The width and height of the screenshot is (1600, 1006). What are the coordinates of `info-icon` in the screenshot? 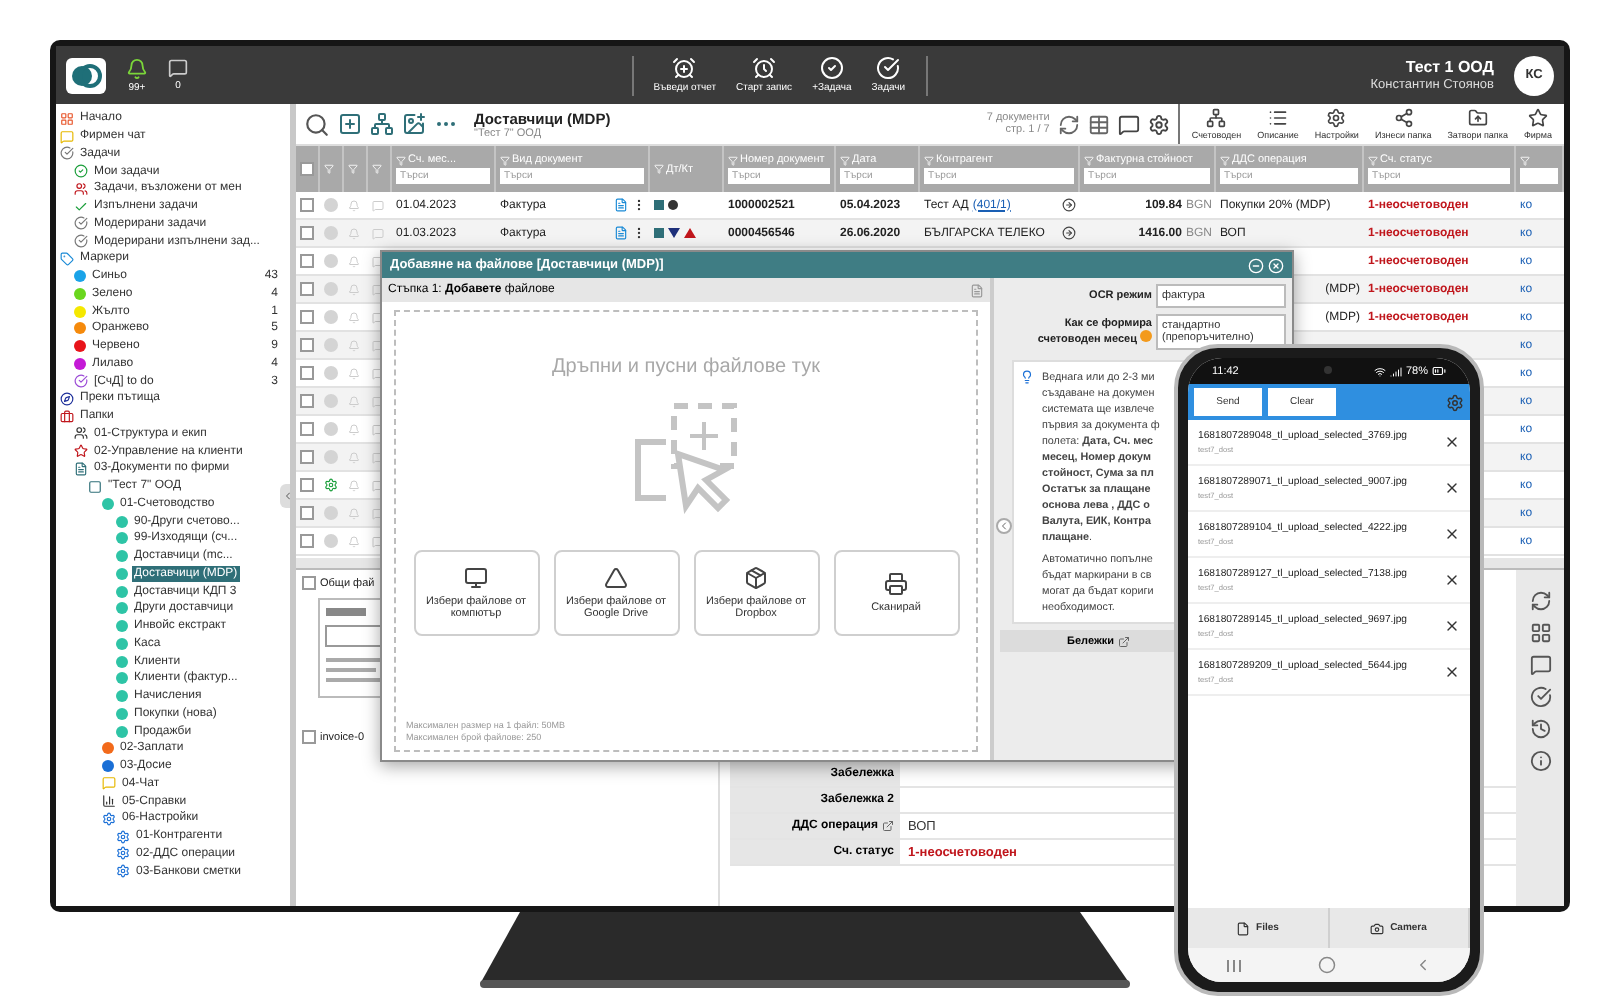 It's located at (1540, 761).